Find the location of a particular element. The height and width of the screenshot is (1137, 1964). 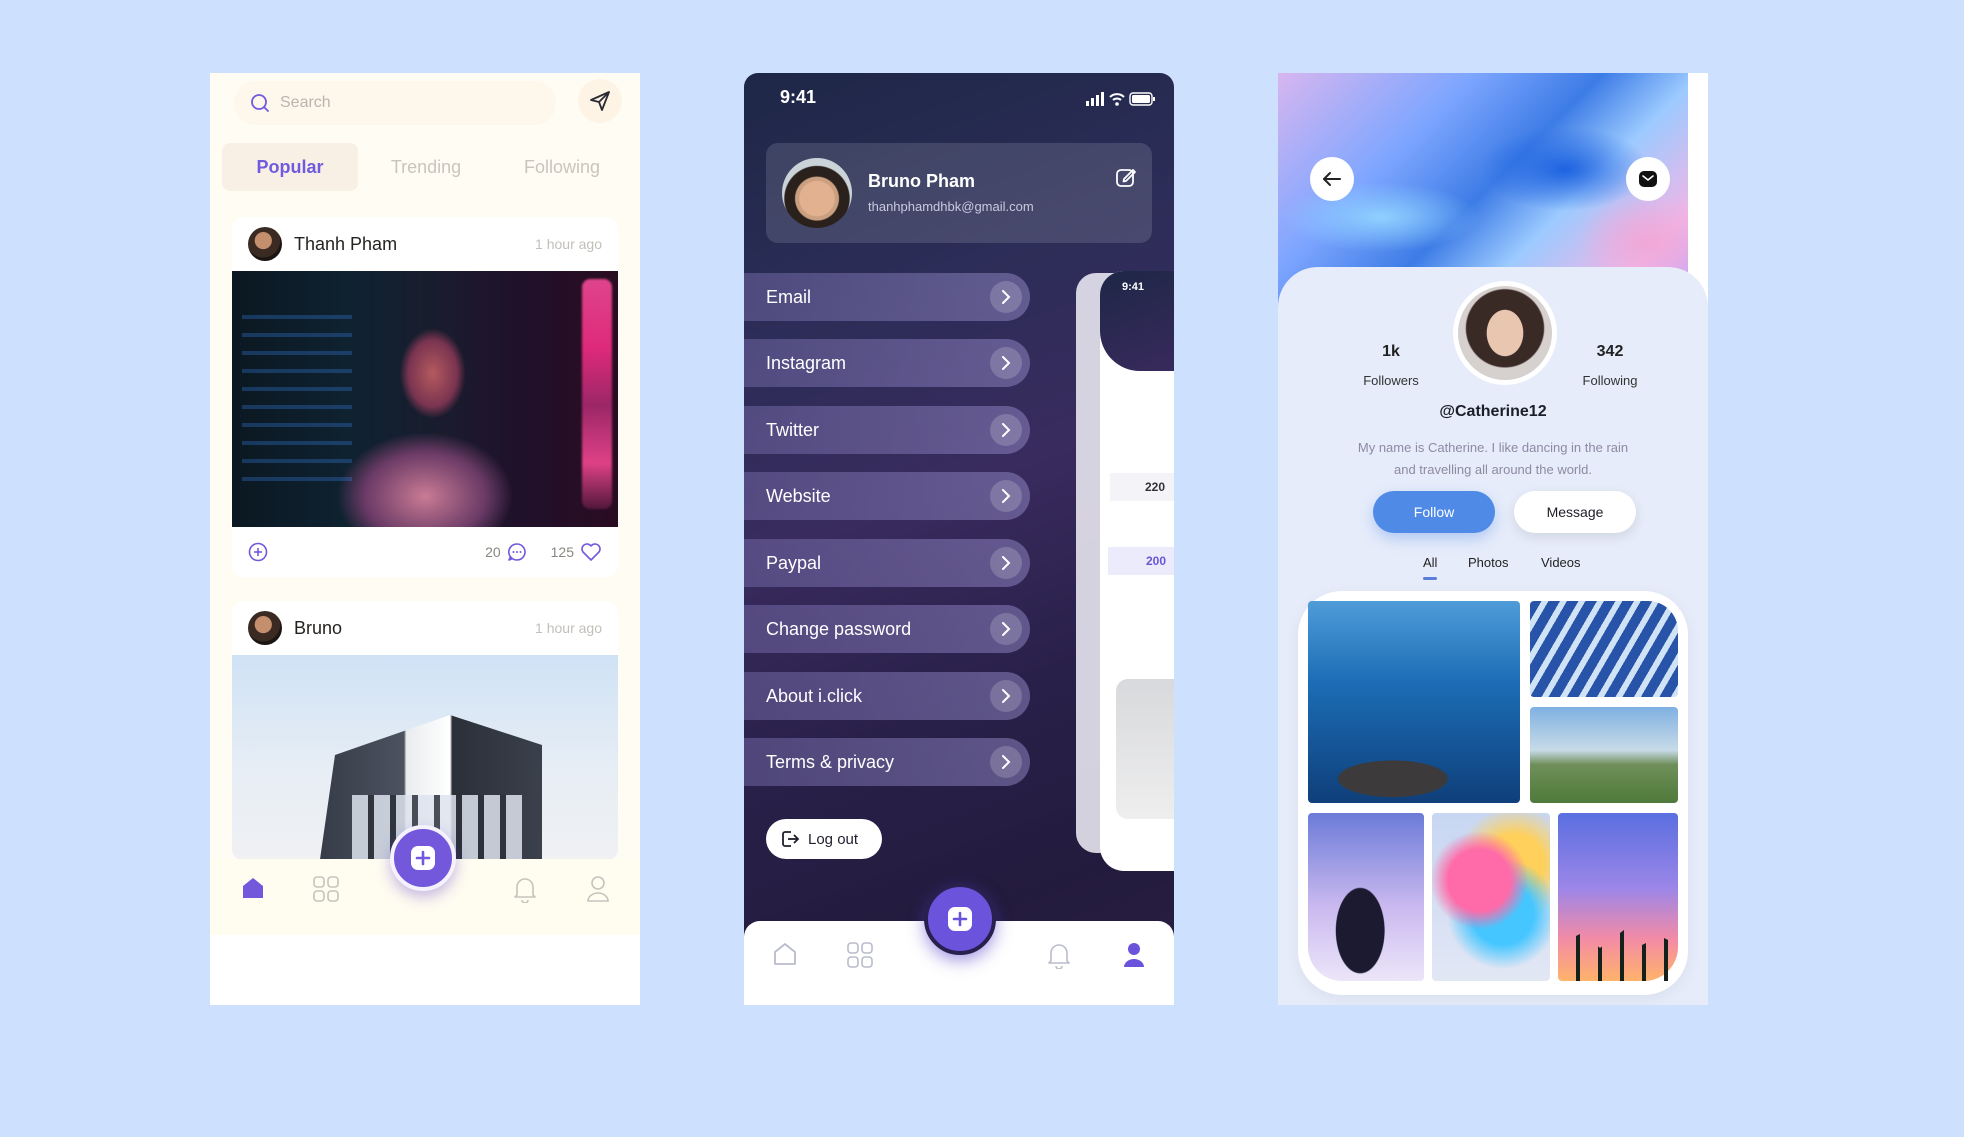

post-author: Thanh Pham is located at coordinates (345, 244).